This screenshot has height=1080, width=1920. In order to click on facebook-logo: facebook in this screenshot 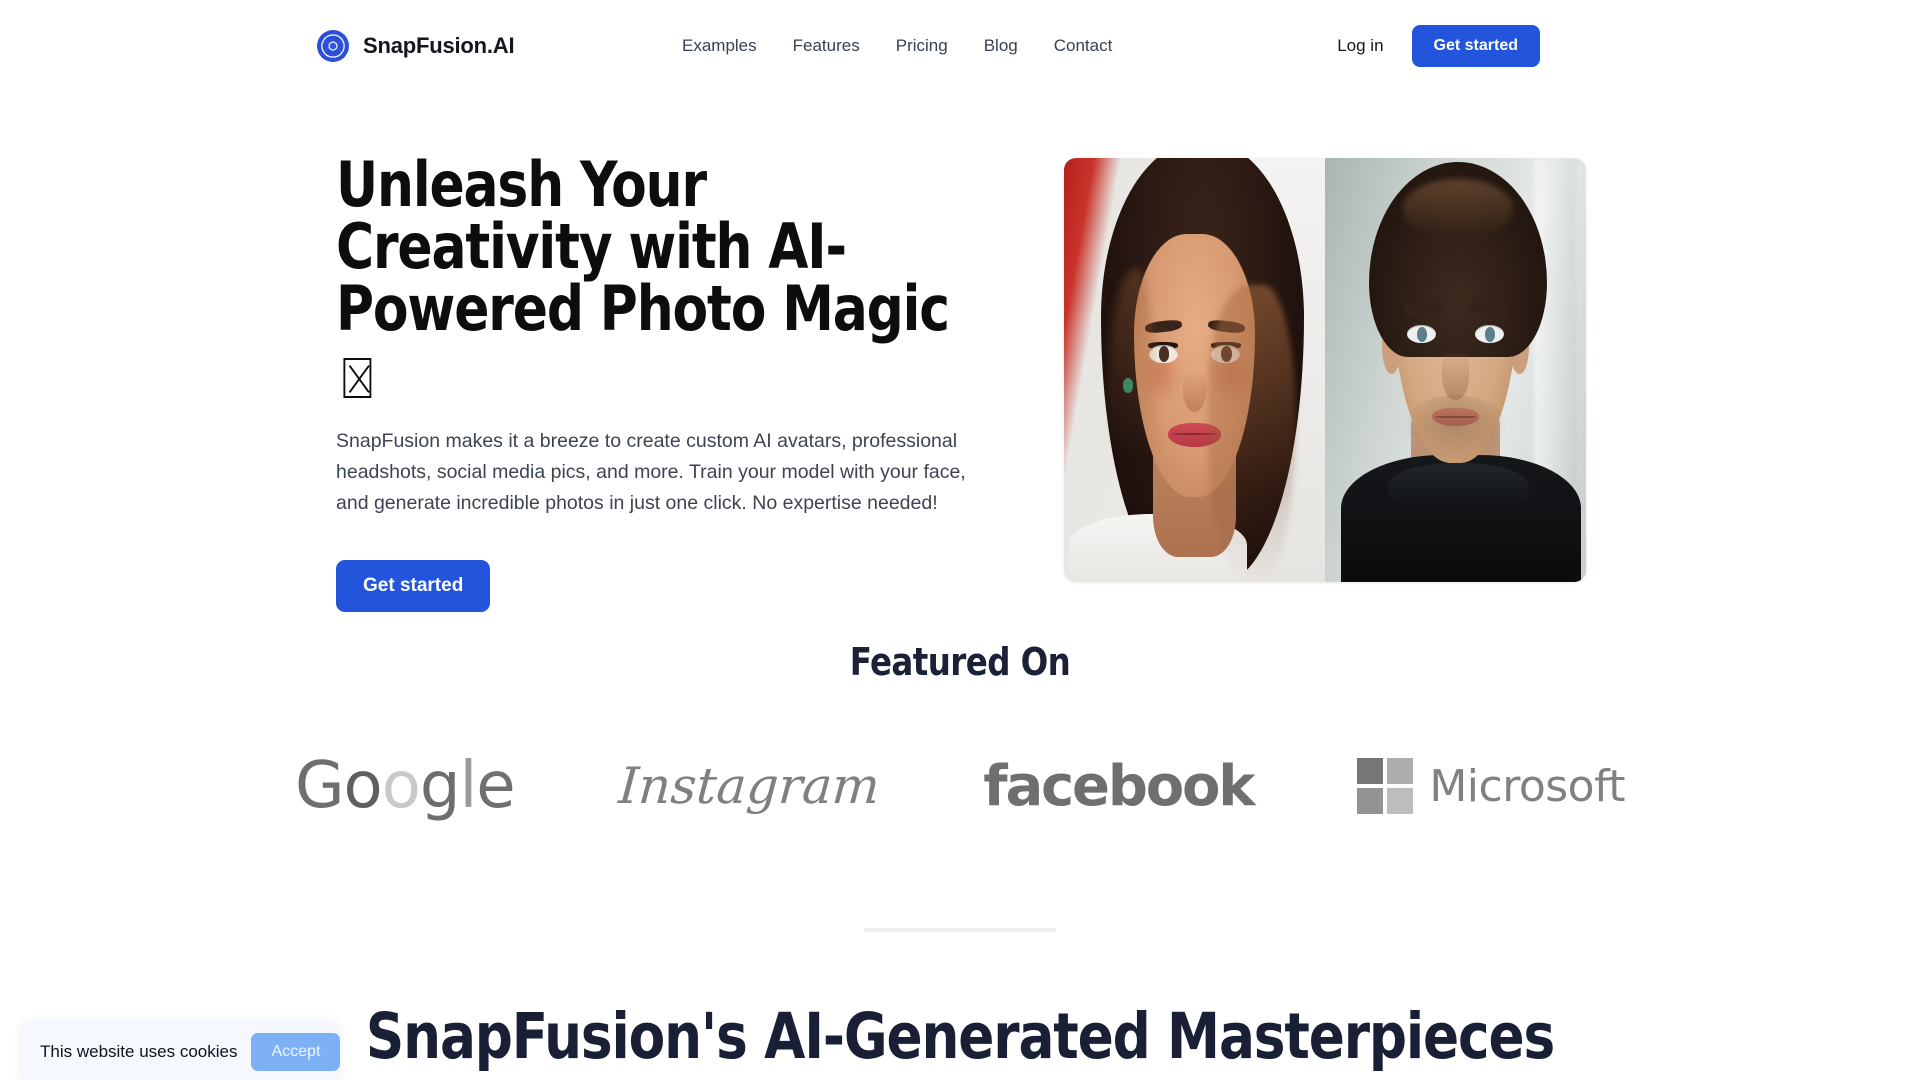, I will do `click(1119, 786)`.